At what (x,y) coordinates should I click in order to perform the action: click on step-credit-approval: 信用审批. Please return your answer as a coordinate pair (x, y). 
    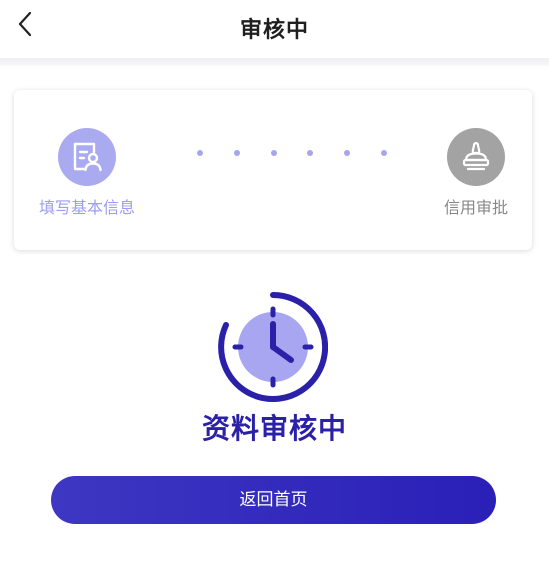
    Looking at the image, I should click on (476, 173).